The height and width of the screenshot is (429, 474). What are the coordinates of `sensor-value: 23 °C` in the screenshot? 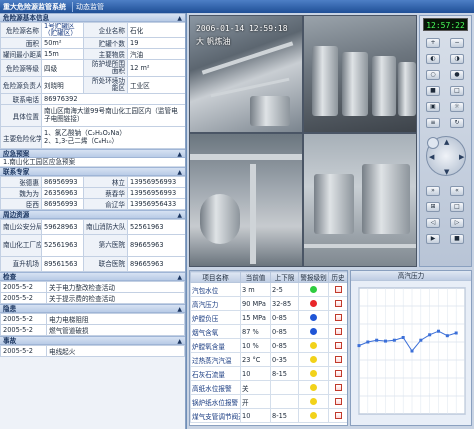 It's located at (255, 359).